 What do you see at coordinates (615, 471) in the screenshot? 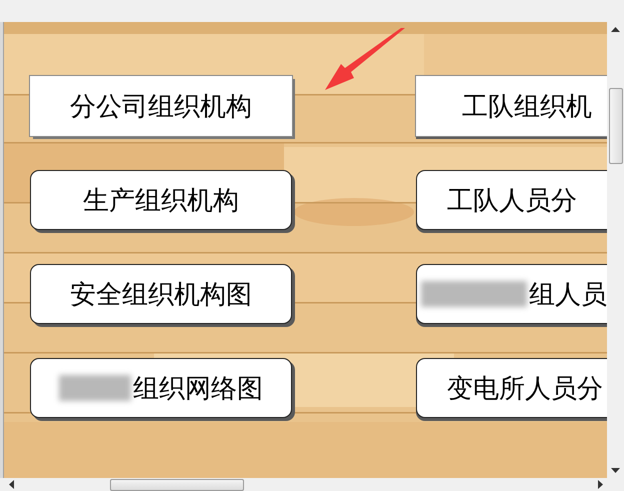
I see `scroll-down-icon` at bounding box center [615, 471].